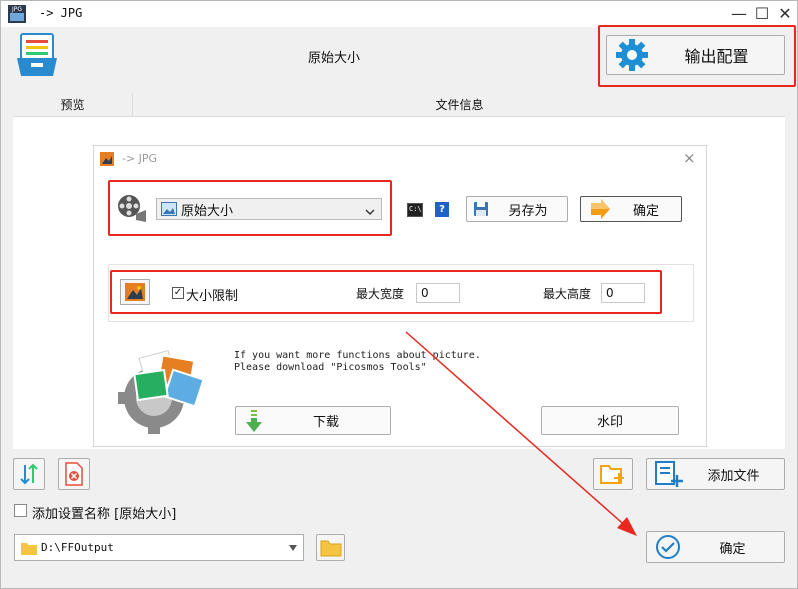 The image size is (798, 589). What do you see at coordinates (254, 420) in the screenshot?
I see `download-arrow-icon` at bounding box center [254, 420].